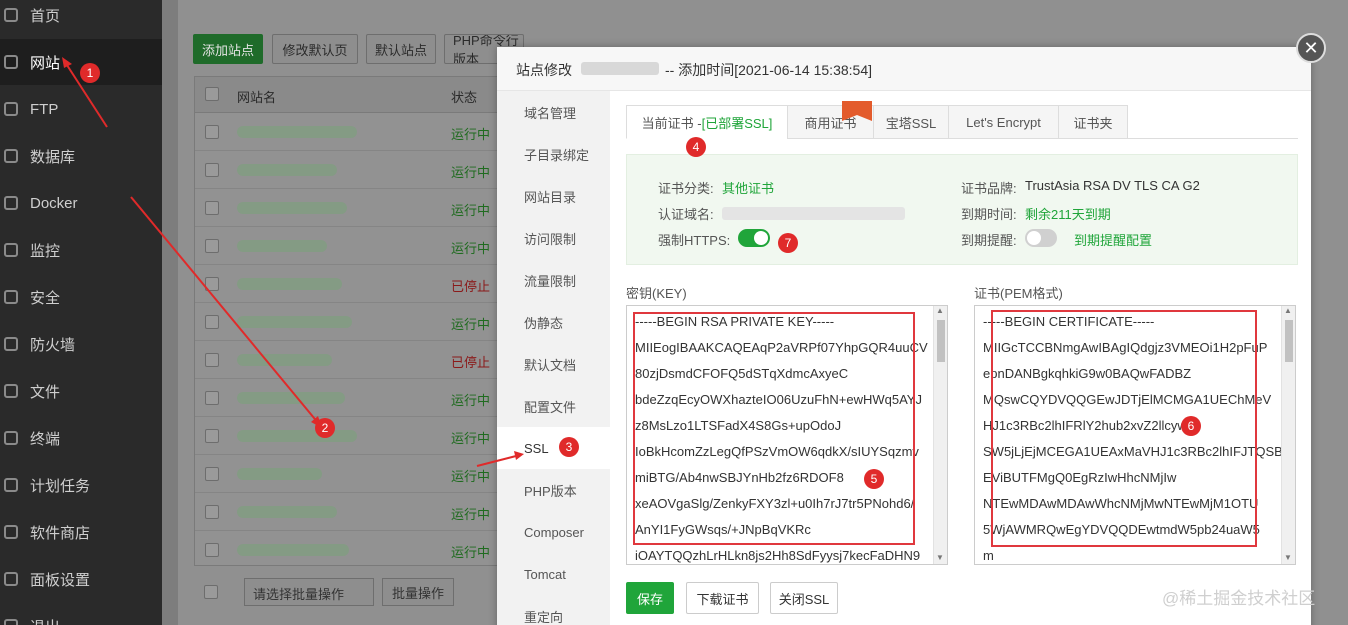 This screenshot has height=625, width=1348. Describe the element at coordinates (553, 154) in the screenshot. I see `nav-subdir-binding: 子目录绑定` at that location.